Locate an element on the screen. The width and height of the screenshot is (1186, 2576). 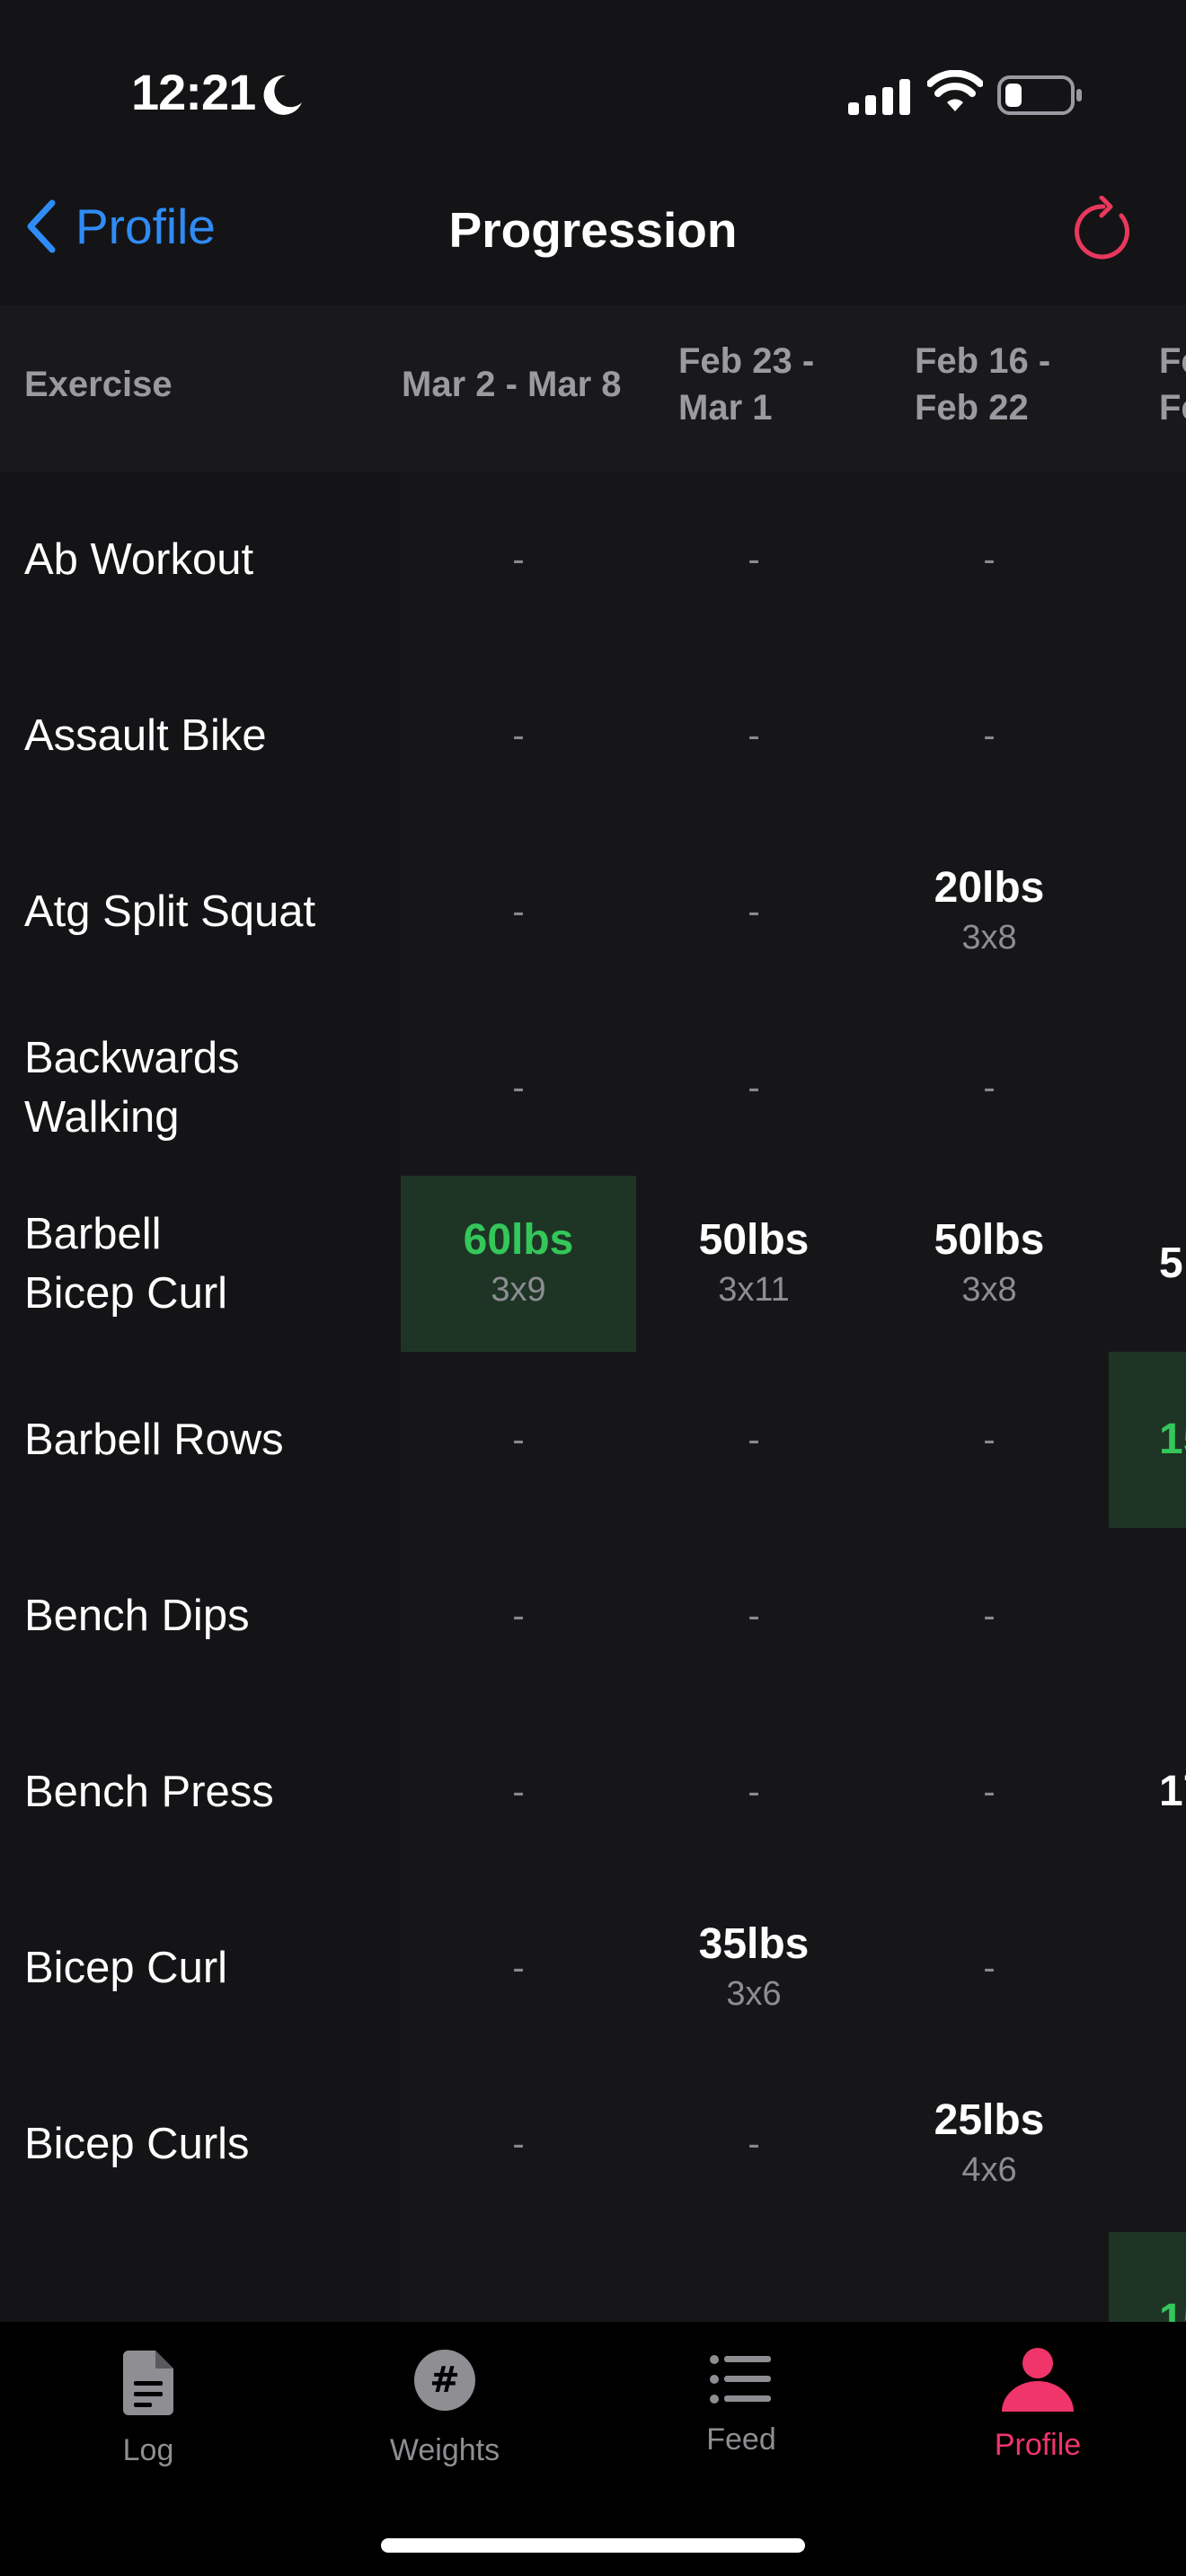
pr-cell: 60lbs 3x9 is located at coordinates (518, 1264).